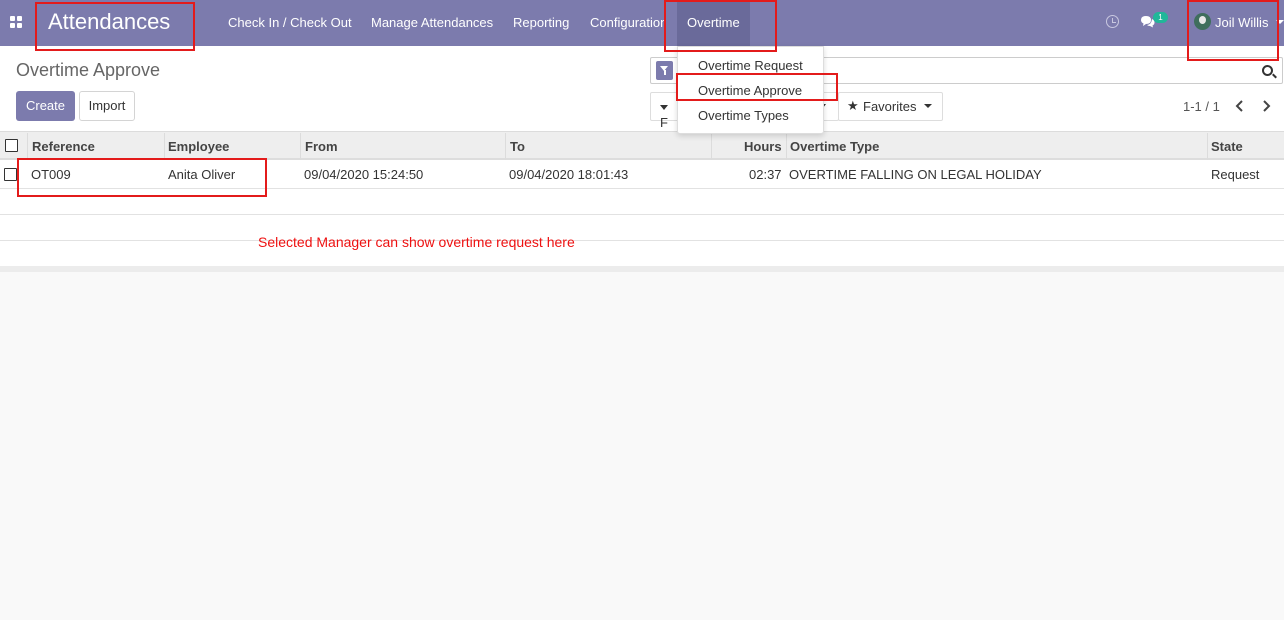  Describe the element at coordinates (915, 174) in the screenshot. I see `cell-overtime-type: OVERTIME FALLING ON LEGAL HOLIDAY` at that location.